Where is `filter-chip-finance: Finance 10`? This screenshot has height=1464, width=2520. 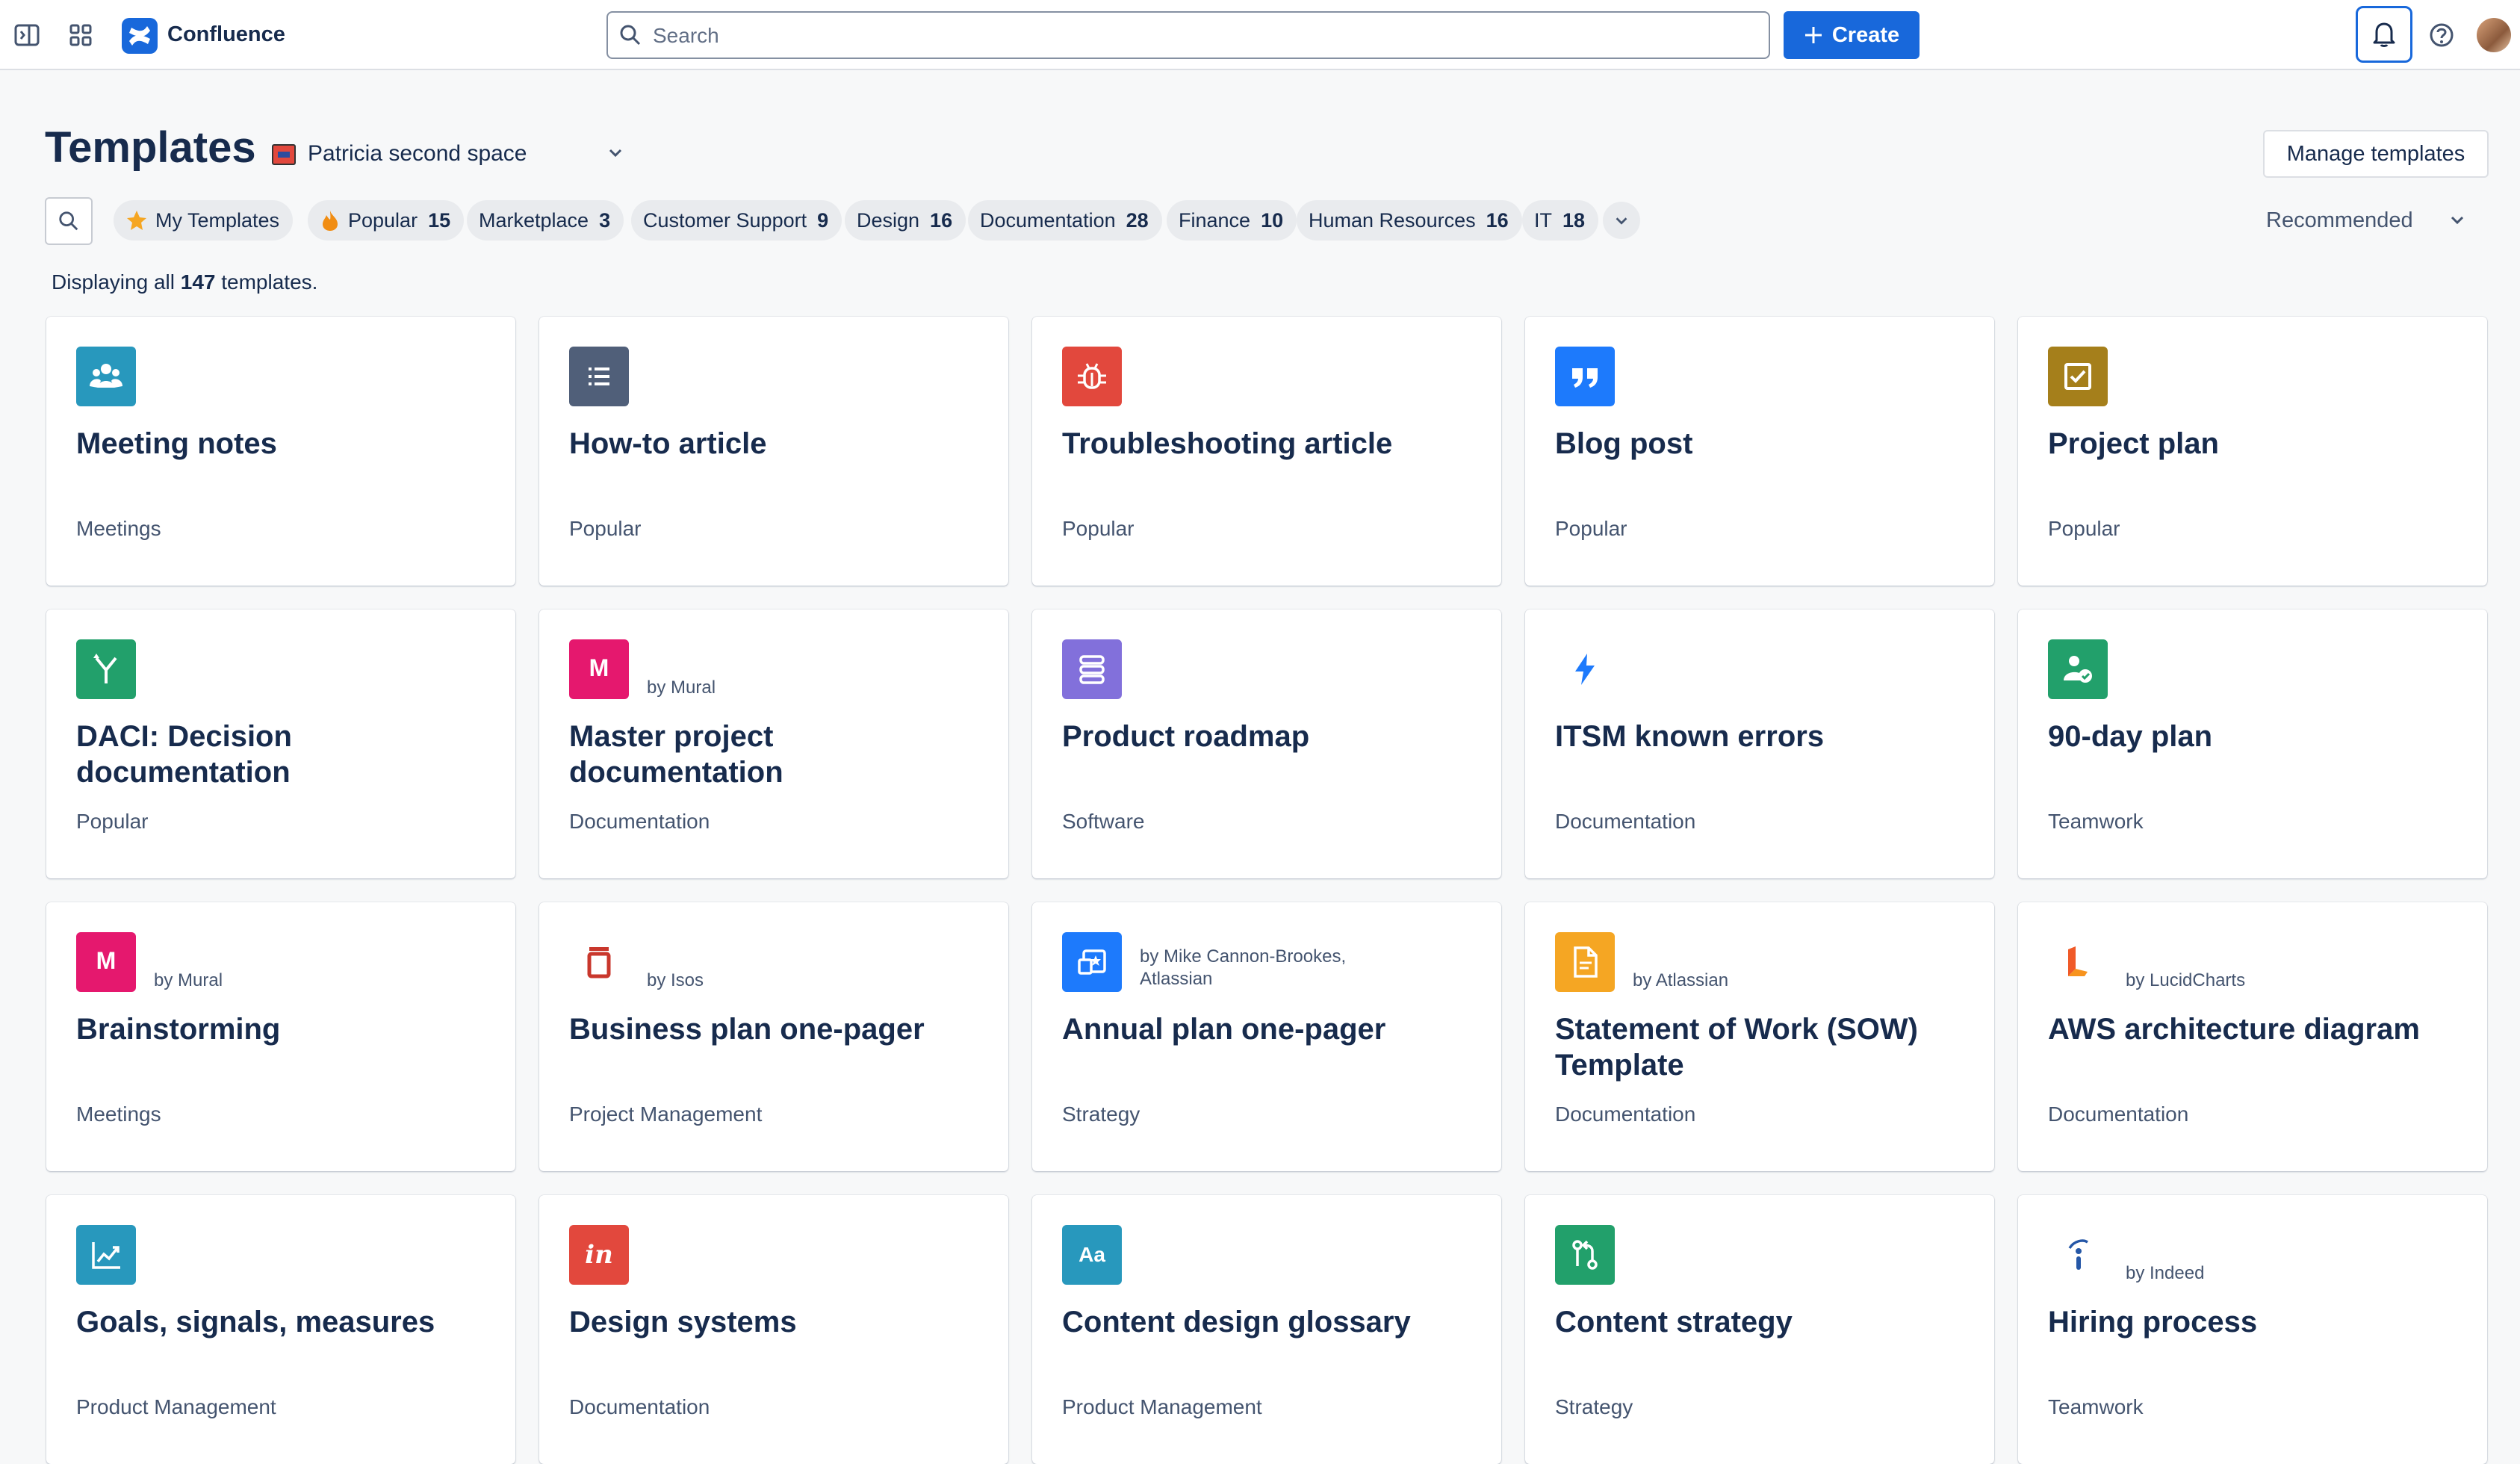
filter-chip-finance: Finance 10 is located at coordinates (1232, 220).